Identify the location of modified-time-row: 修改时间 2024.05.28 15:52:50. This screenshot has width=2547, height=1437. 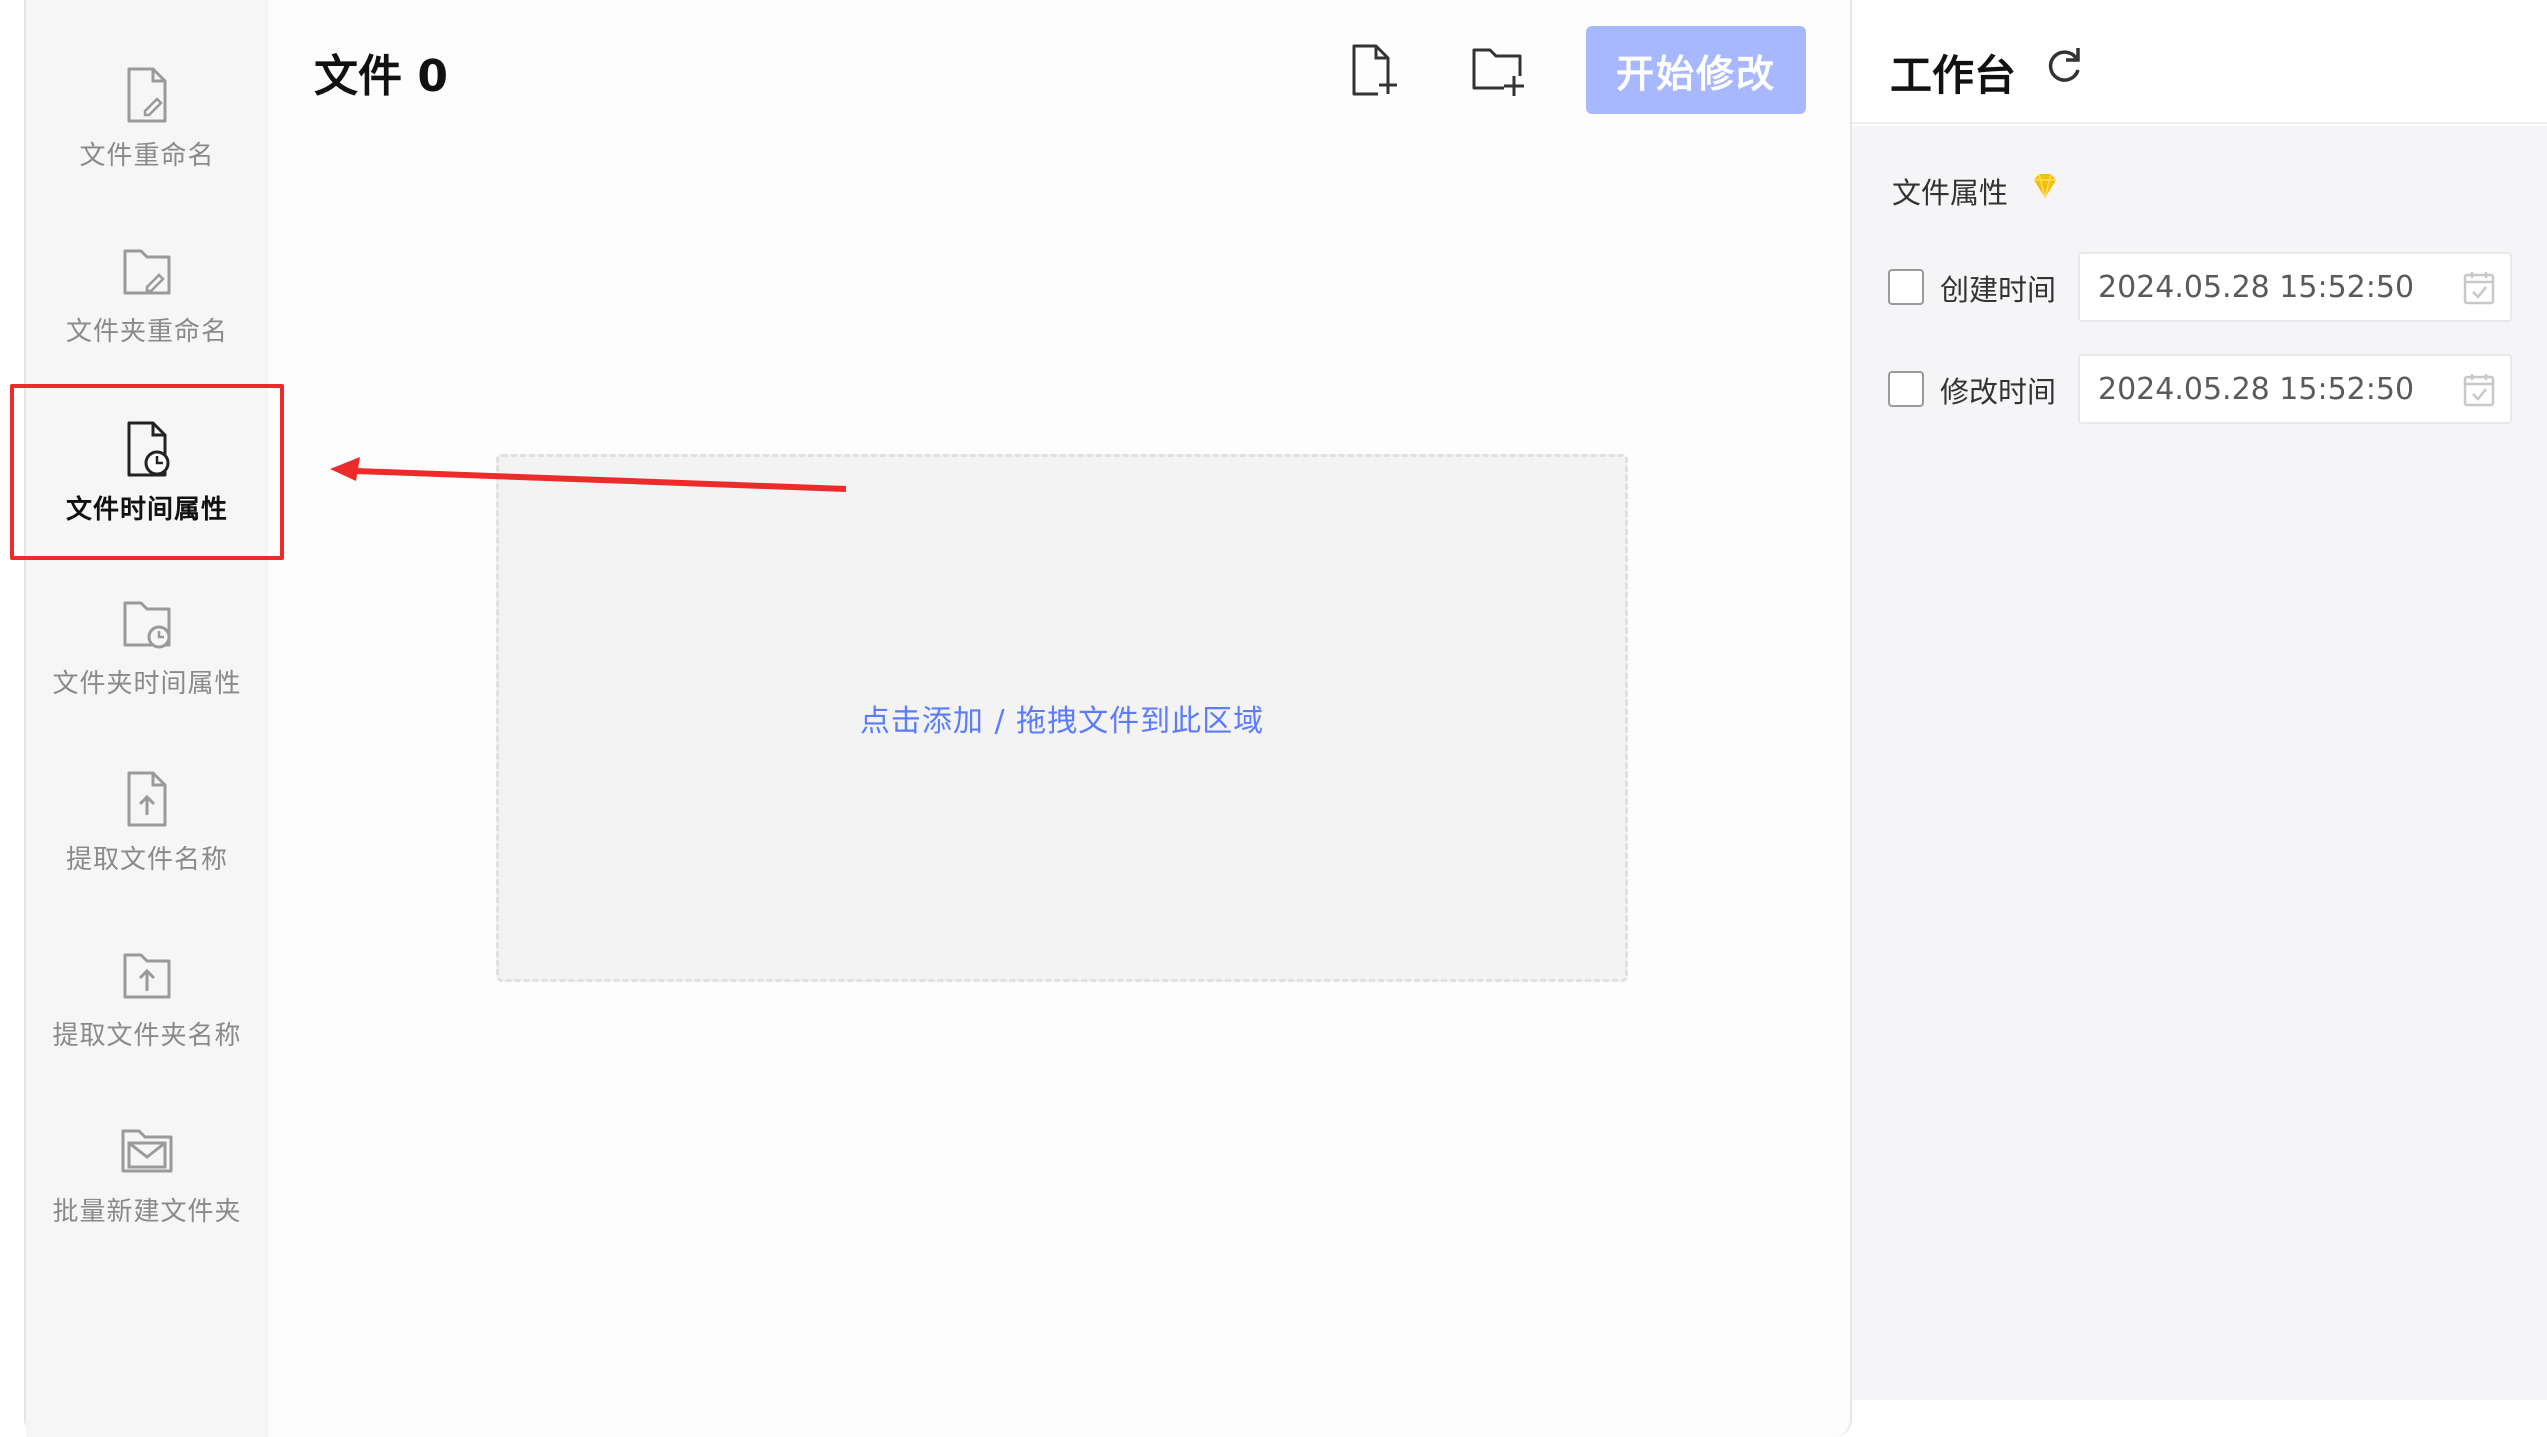
(2208, 389).